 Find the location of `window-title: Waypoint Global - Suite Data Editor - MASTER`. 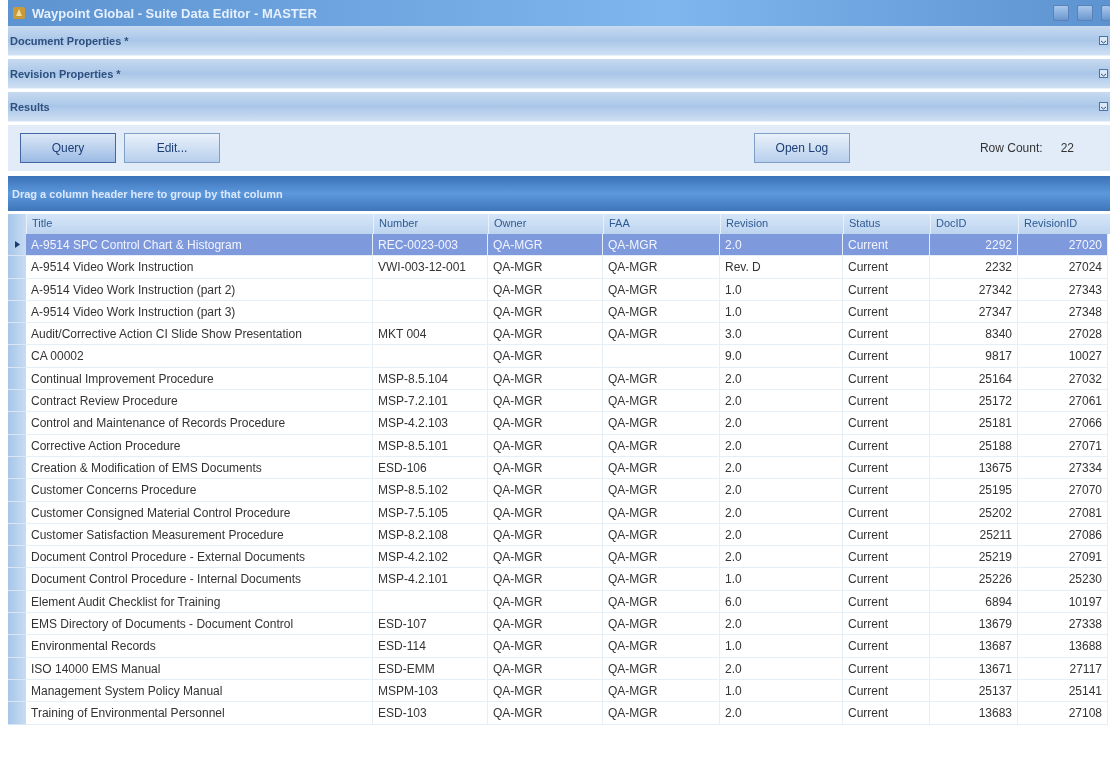

window-title: Waypoint Global - Suite Data Editor - MASTER is located at coordinates (174, 13).